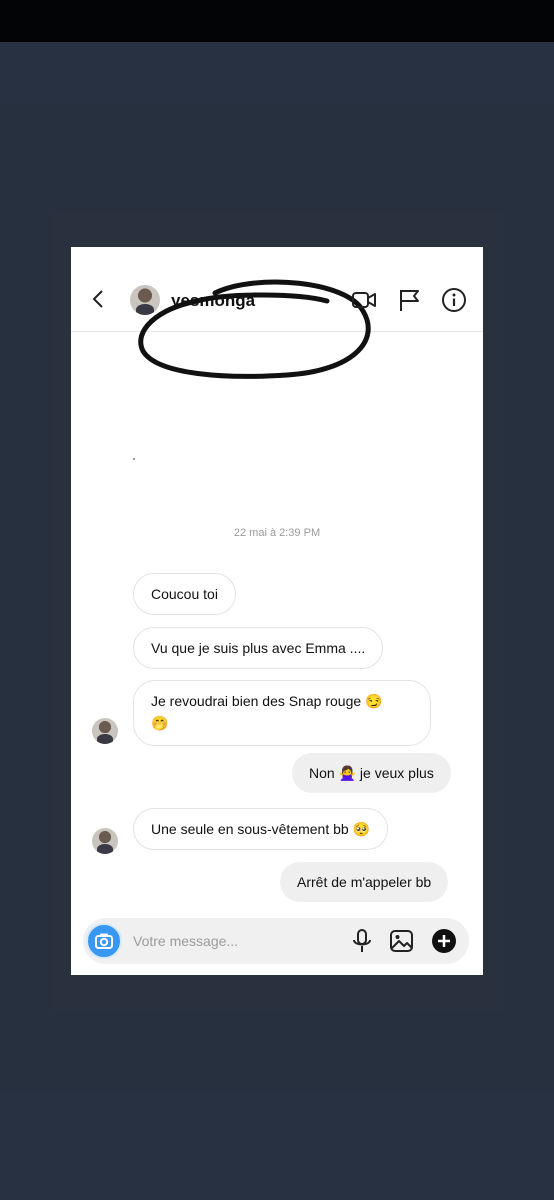  What do you see at coordinates (277, 533) in the screenshot?
I see `message-timestamp: 22 mai à 2:39 PM` at bounding box center [277, 533].